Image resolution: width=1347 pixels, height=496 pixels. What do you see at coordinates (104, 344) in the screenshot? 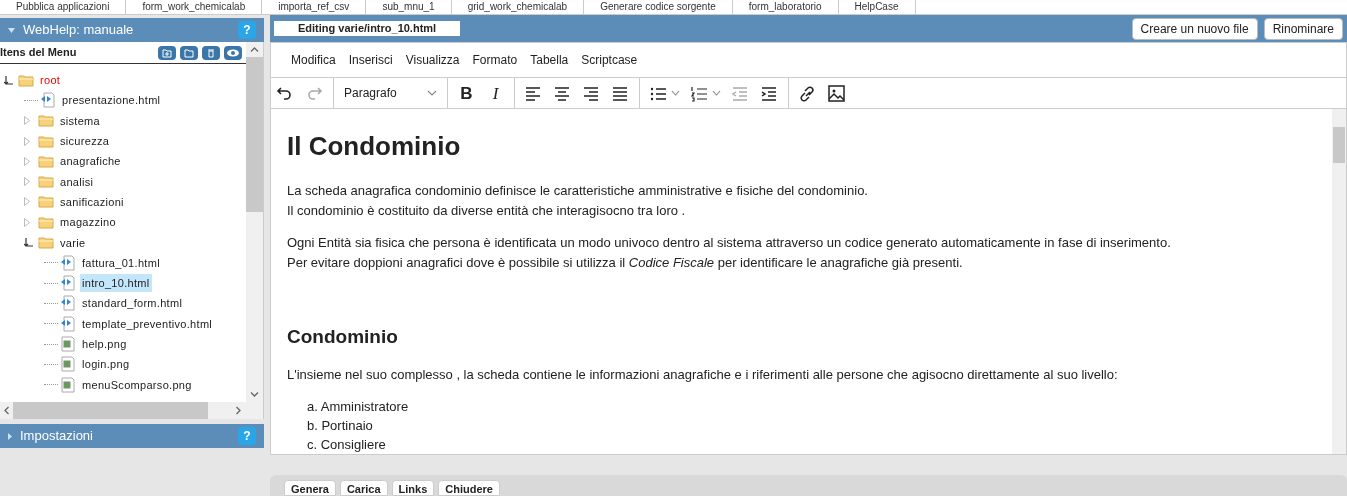
I see `tree-item: help.png` at bounding box center [104, 344].